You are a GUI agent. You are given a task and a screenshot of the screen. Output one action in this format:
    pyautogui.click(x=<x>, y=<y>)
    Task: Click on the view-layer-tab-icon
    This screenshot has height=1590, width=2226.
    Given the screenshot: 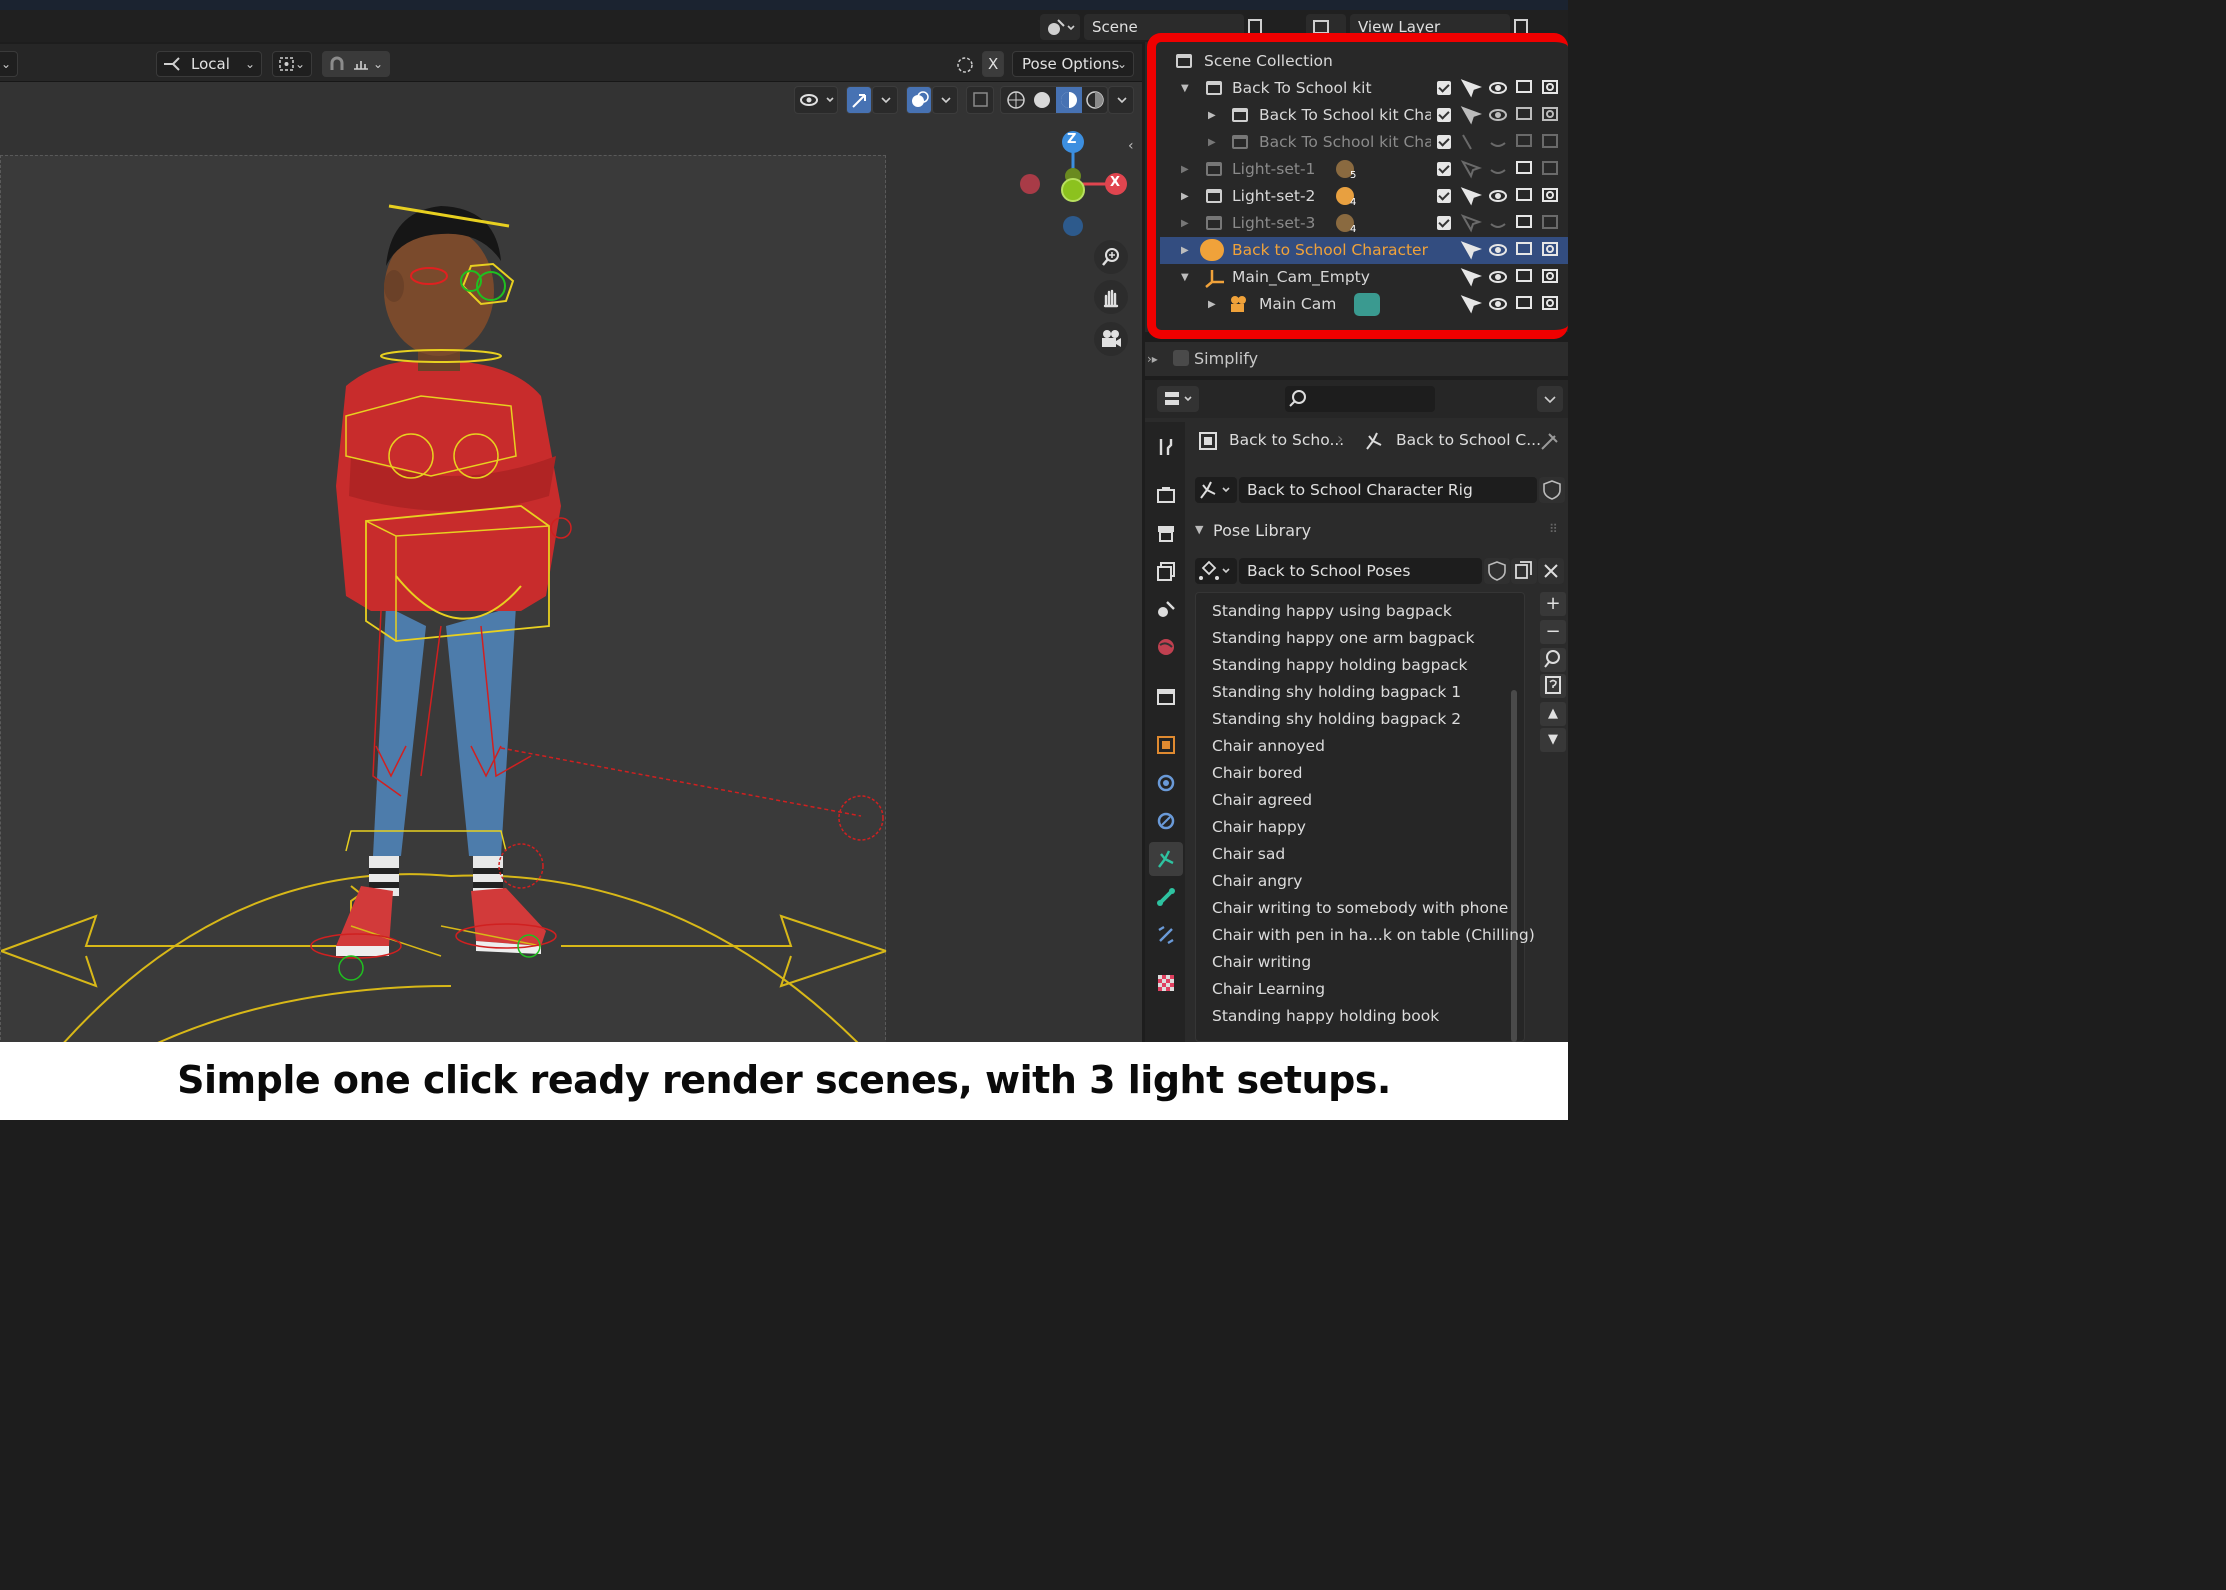 What is the action you would take?
    pyautogui.click(x=1166, y=571)
    